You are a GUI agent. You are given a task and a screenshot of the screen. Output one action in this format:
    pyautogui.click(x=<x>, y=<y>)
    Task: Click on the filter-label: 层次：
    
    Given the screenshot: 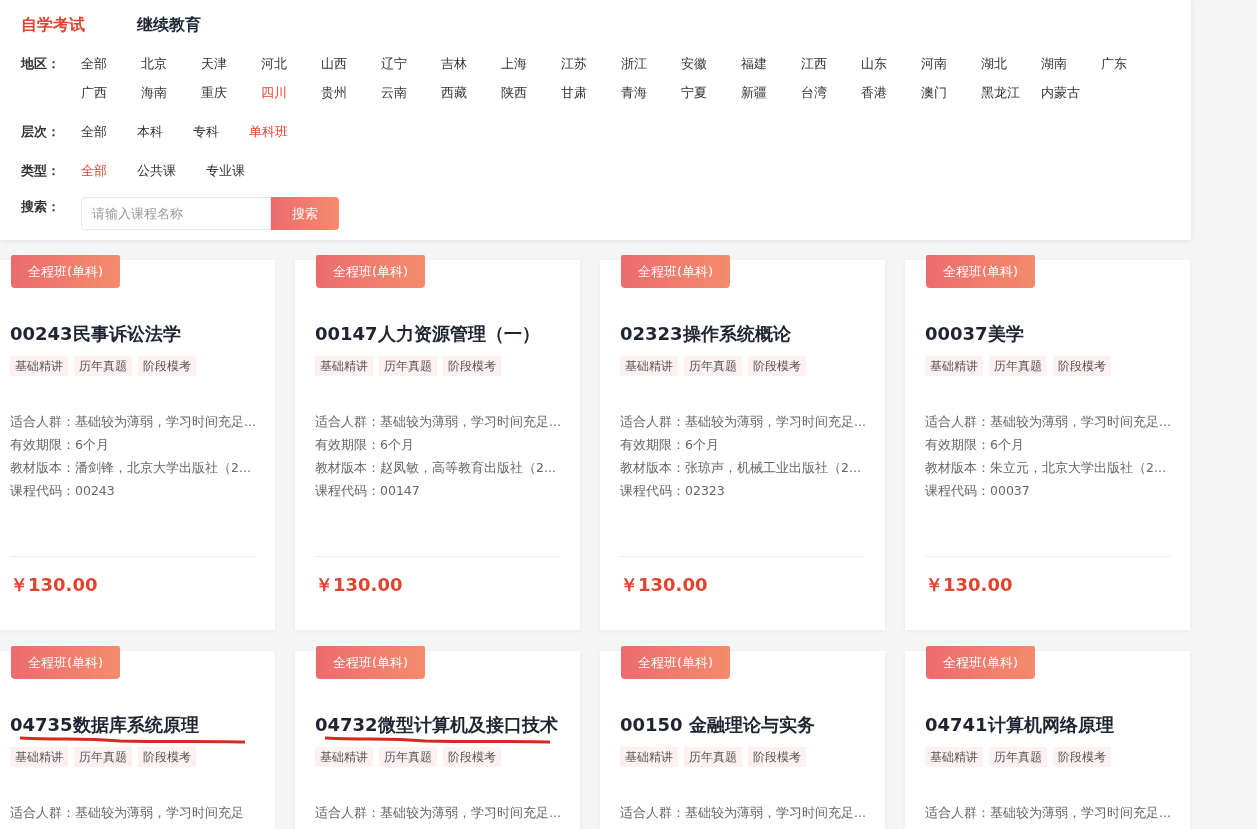 What is the action you would take?
    pyautogui.click(x=41, y=132)
    